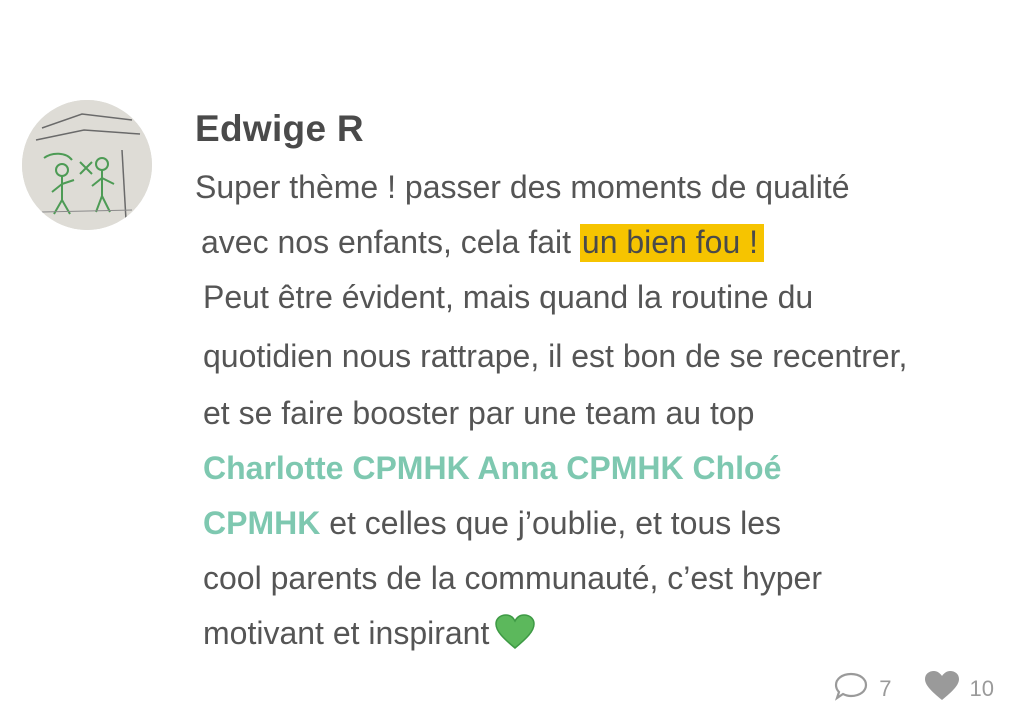 The height and width of the screenshot is (728, 1024). I want to click on like-button: 10, so click(959, 689).